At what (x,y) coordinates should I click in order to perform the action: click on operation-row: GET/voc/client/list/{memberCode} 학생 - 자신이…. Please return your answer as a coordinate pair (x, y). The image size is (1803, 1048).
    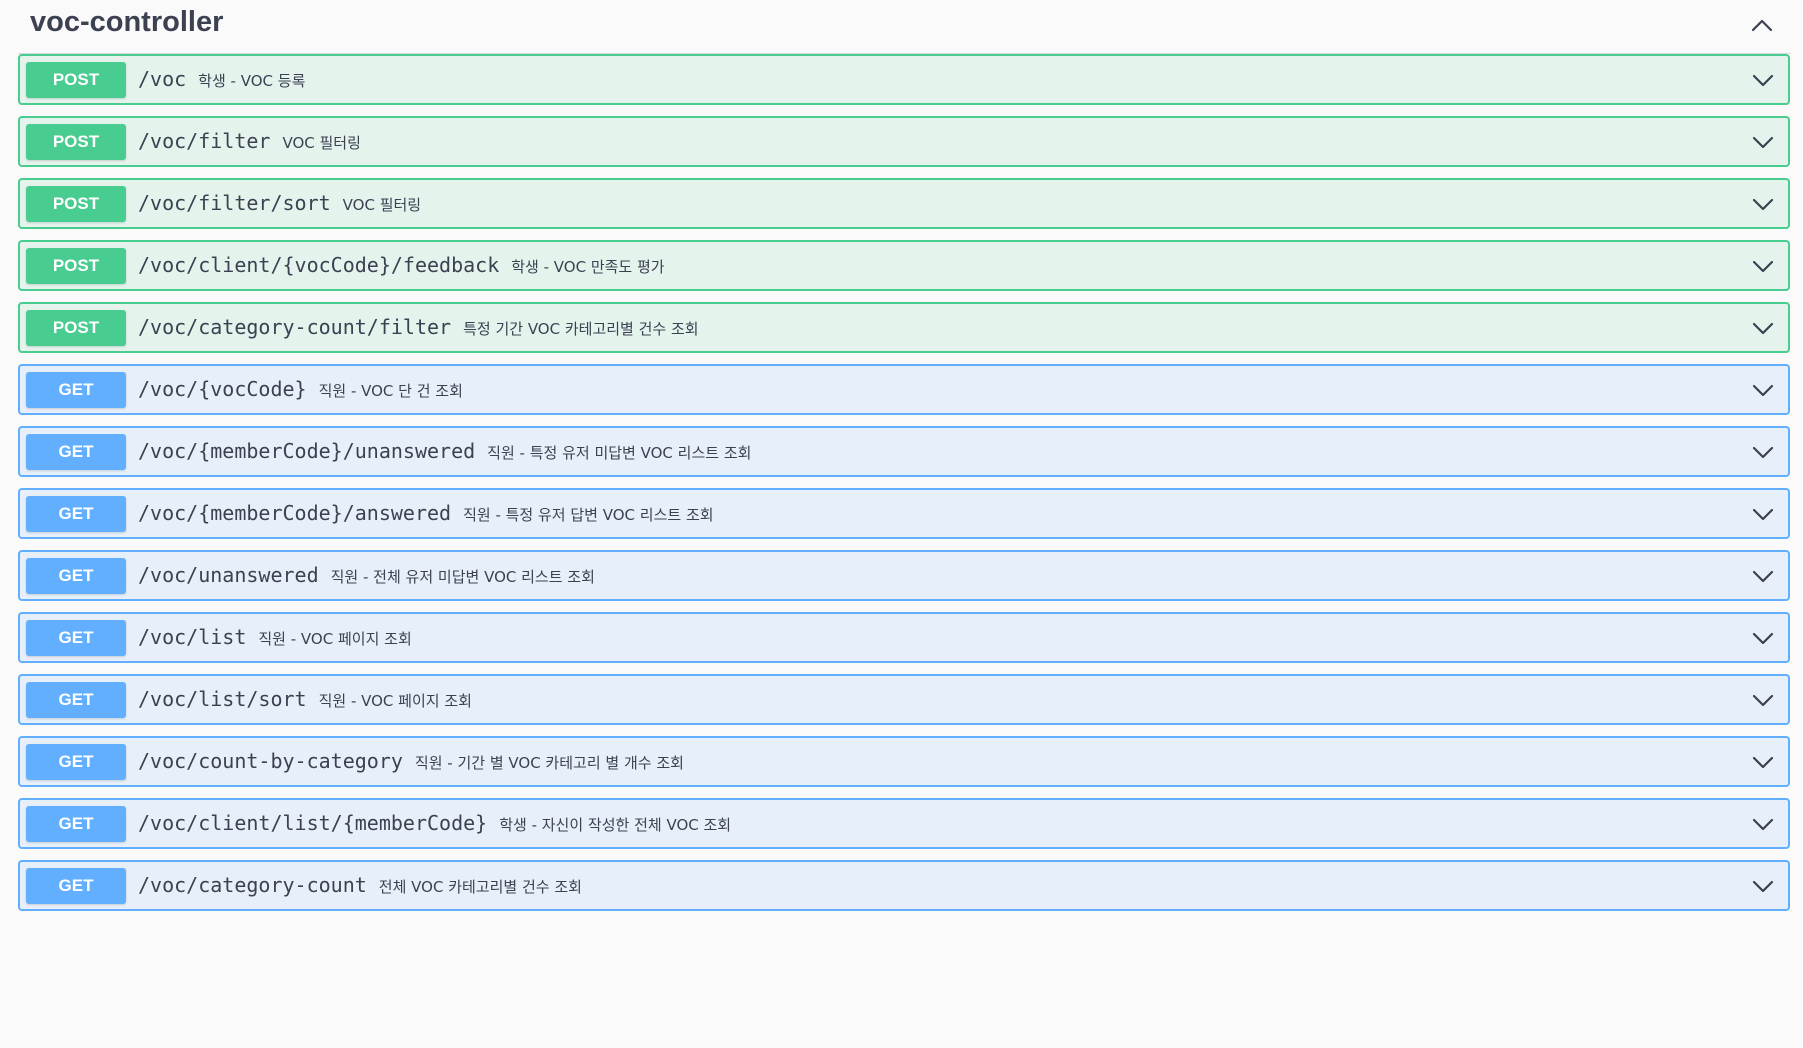
    Looking at the image, I should click on (904, 823).